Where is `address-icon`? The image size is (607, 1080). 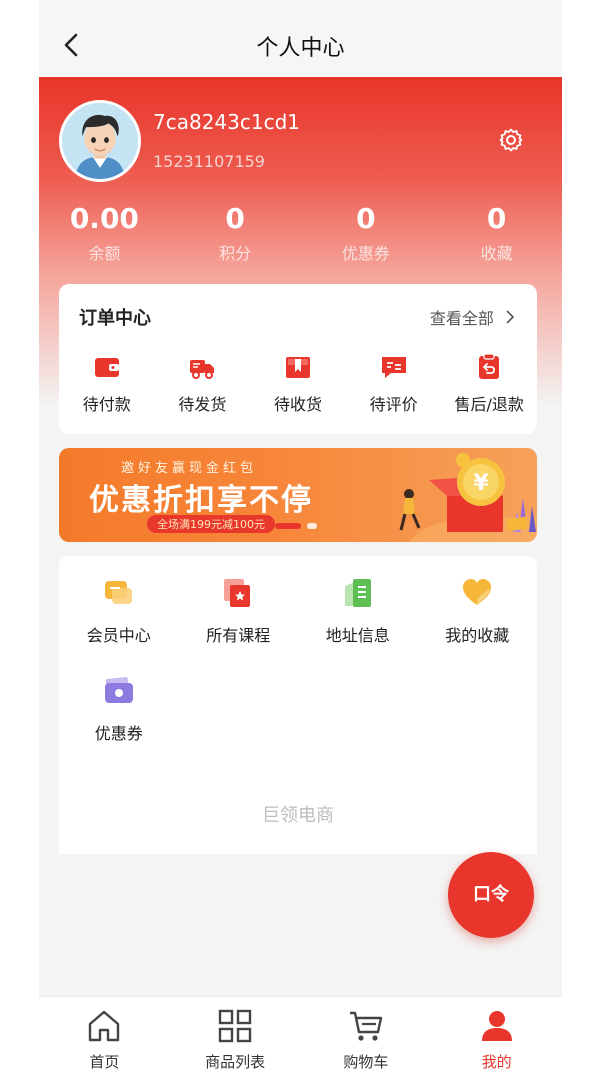
address-icon is located at coordinates (357, 593).